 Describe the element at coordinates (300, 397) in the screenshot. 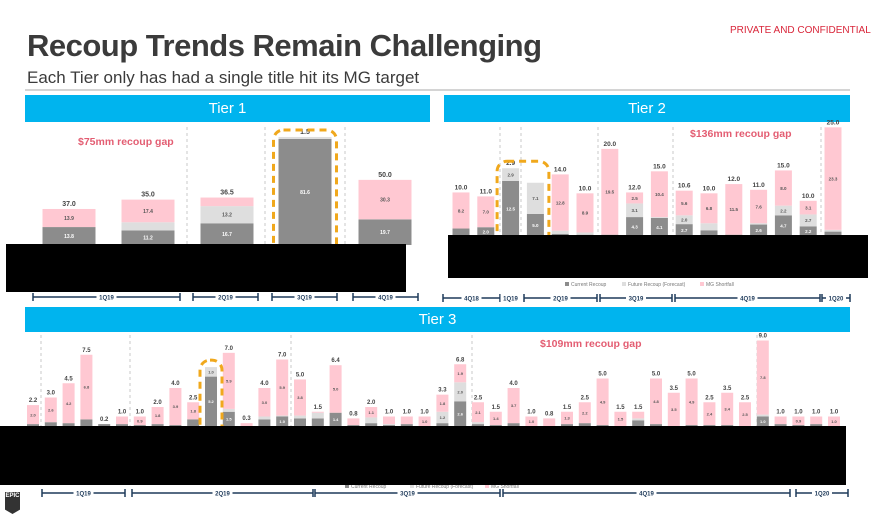

I see `segment-label: 3.8` at that location.